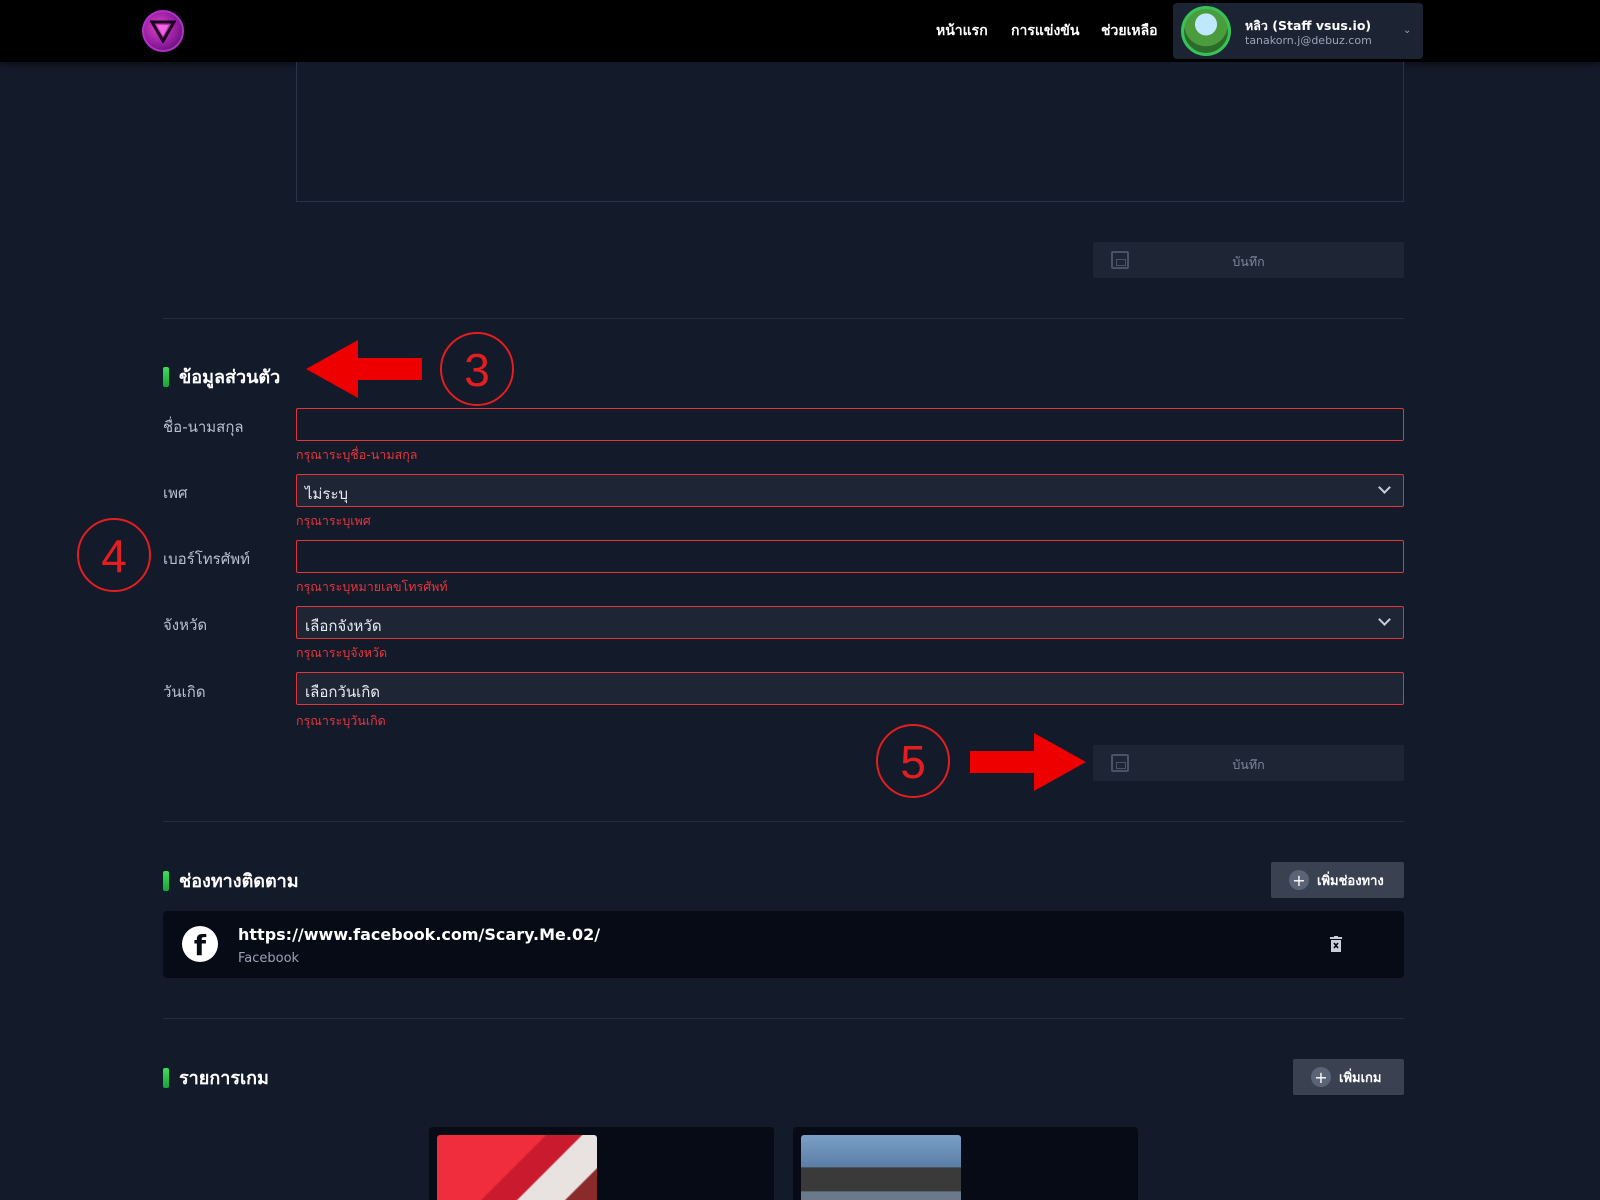 This screenshot has height=1200, width=1600. What do you see at coordinates (185, 625) in the screenshot?
I see `province-label: จังหวัด` at bounding box center [185, 625].